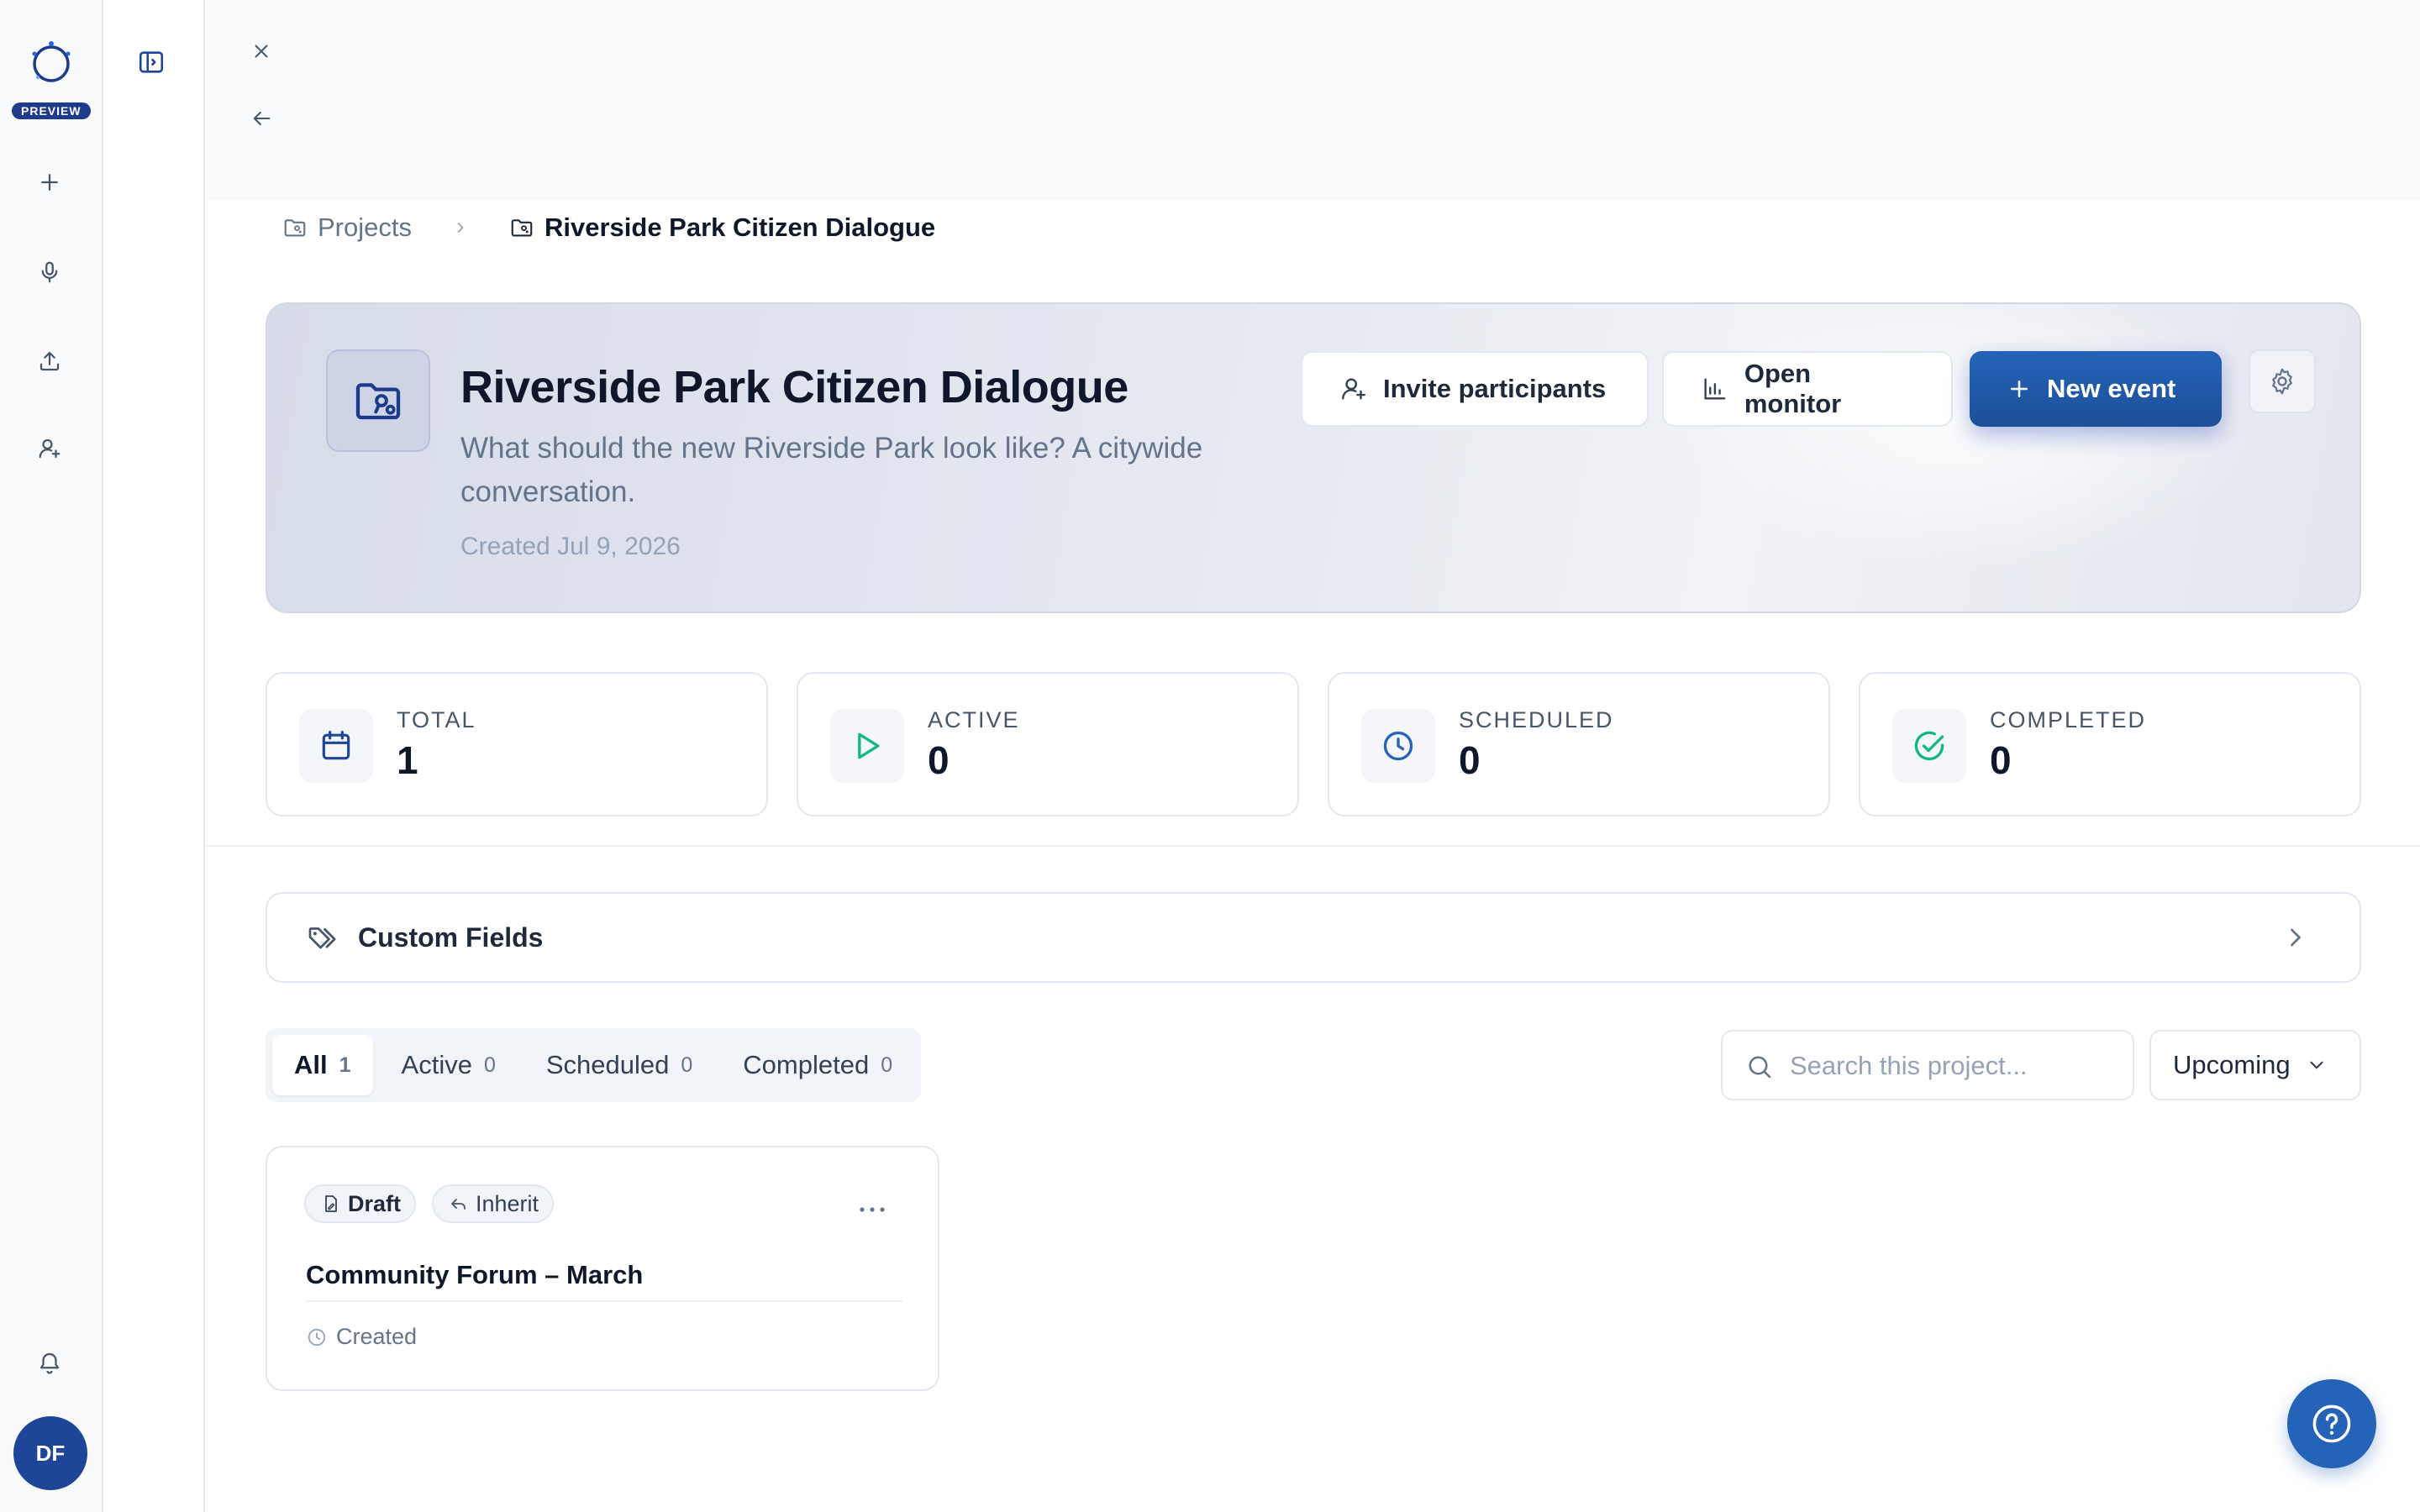 This screenshot has height=1512, width=2420. I want to click on new-event-button: New event, so click(2096, 389).